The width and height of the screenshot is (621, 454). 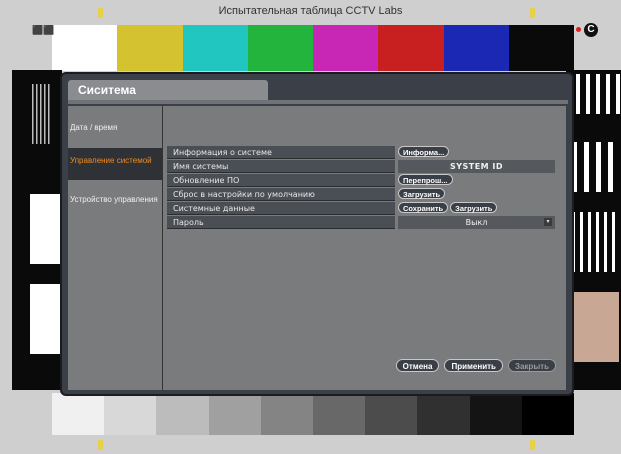 I want to click on sidebar-item-datetime: Дата / время, so click(x=115, y=128).